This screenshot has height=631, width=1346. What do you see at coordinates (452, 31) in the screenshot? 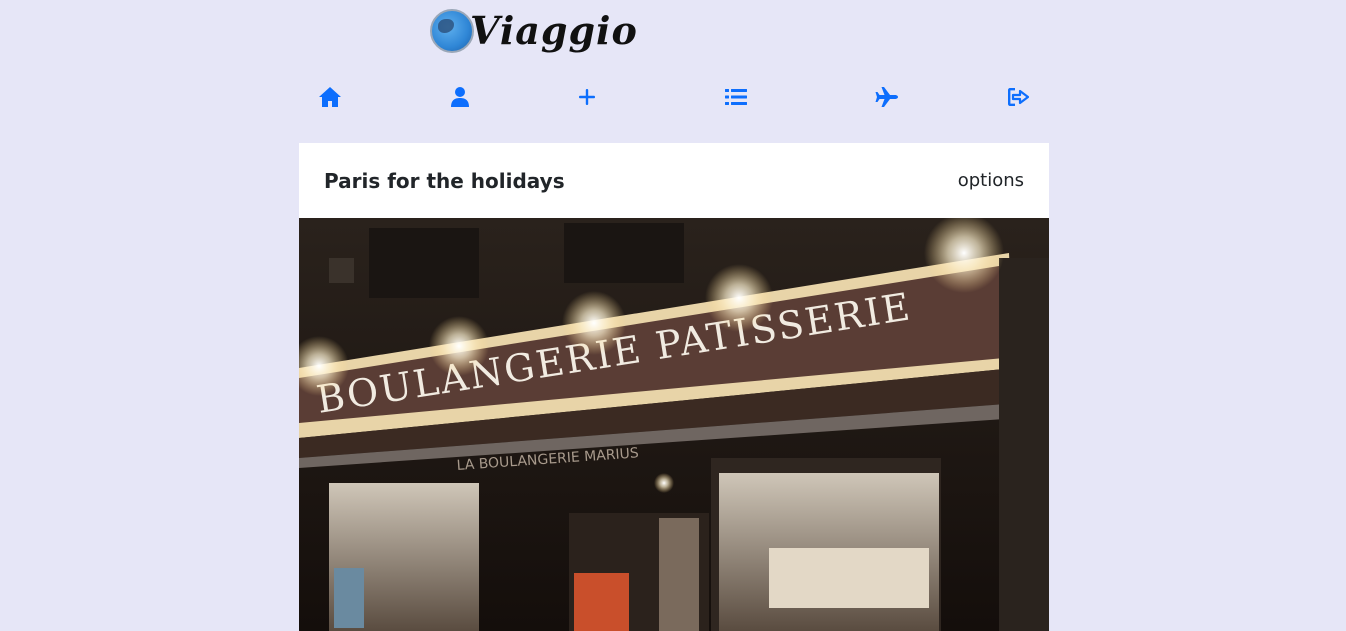
I see `globe-icon` at bounding box center [452, 31].